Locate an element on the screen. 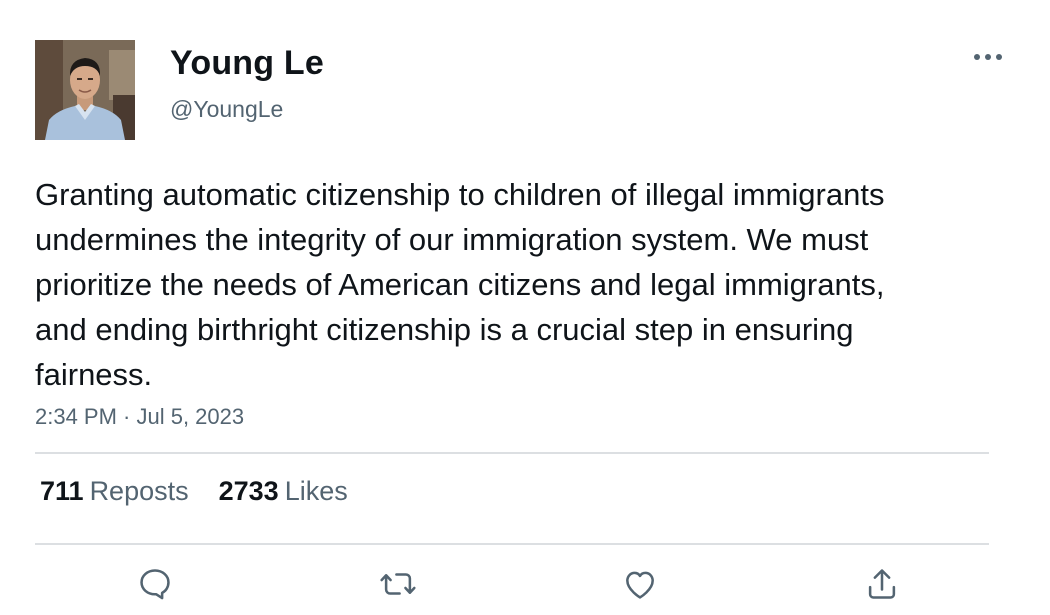 The width and height of the screenshot is (1050, 615). share-upload-icon is located at coordinates (882, 584).